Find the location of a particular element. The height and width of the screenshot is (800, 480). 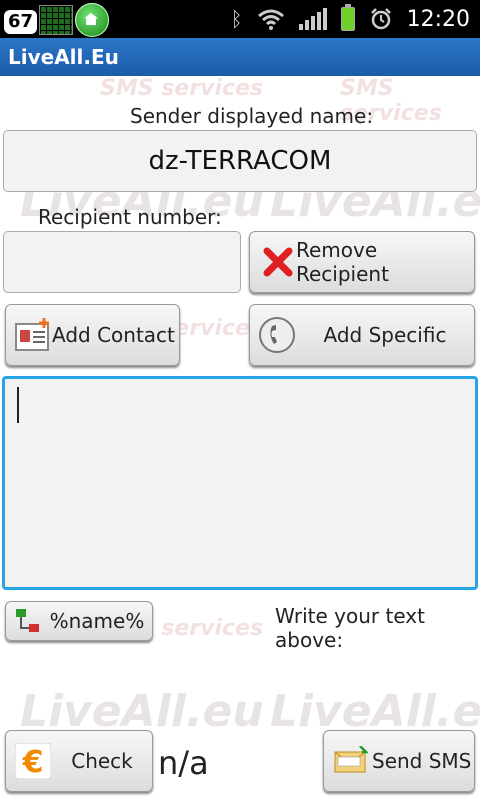

status-bar: 67 ᛒ 12:20 is located at coordinates (240, 19).